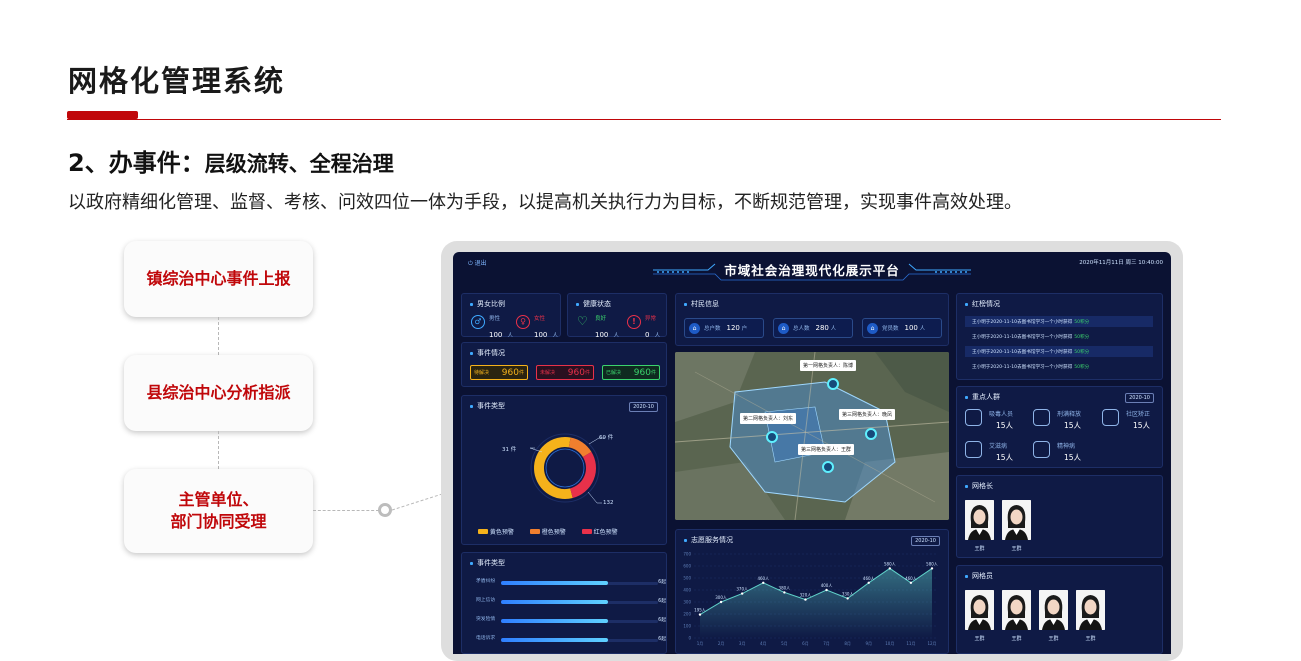  Describe the element at coordinates (299, 164) in the screenshot. I see `heading-main: 层级流转、全程治理` at that location.